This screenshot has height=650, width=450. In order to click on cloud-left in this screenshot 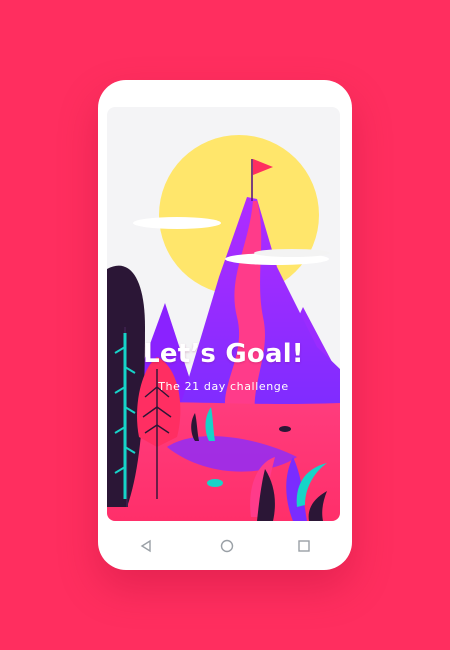, I will do `click(177, 223)`.